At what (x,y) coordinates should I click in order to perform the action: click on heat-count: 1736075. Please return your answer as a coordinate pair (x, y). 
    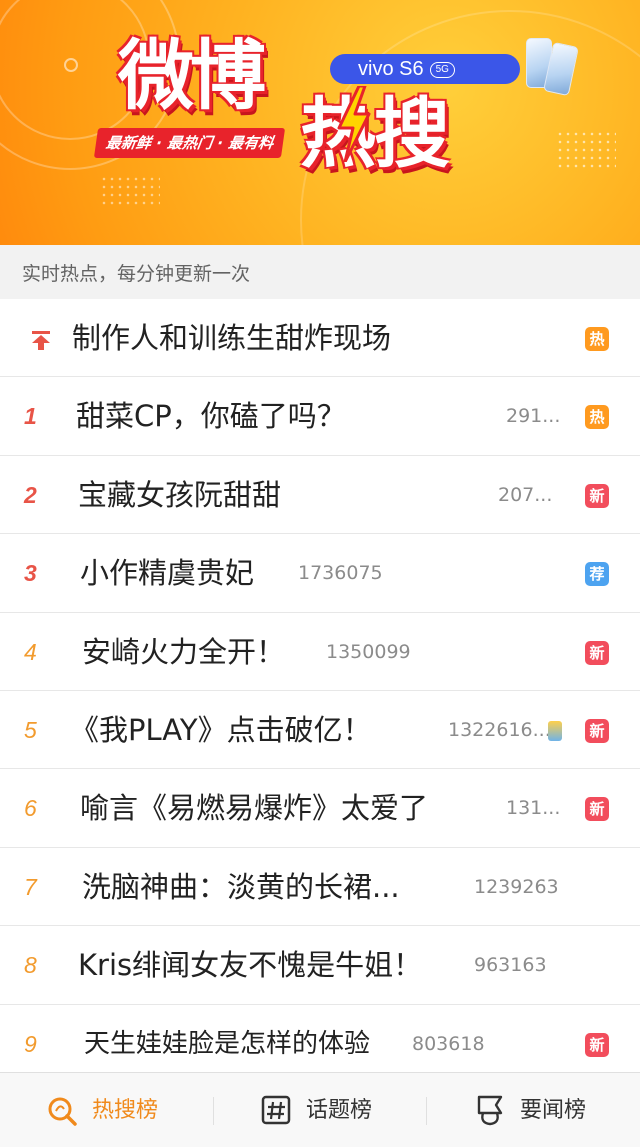
    Looking at the image, I should click on (340, 573).